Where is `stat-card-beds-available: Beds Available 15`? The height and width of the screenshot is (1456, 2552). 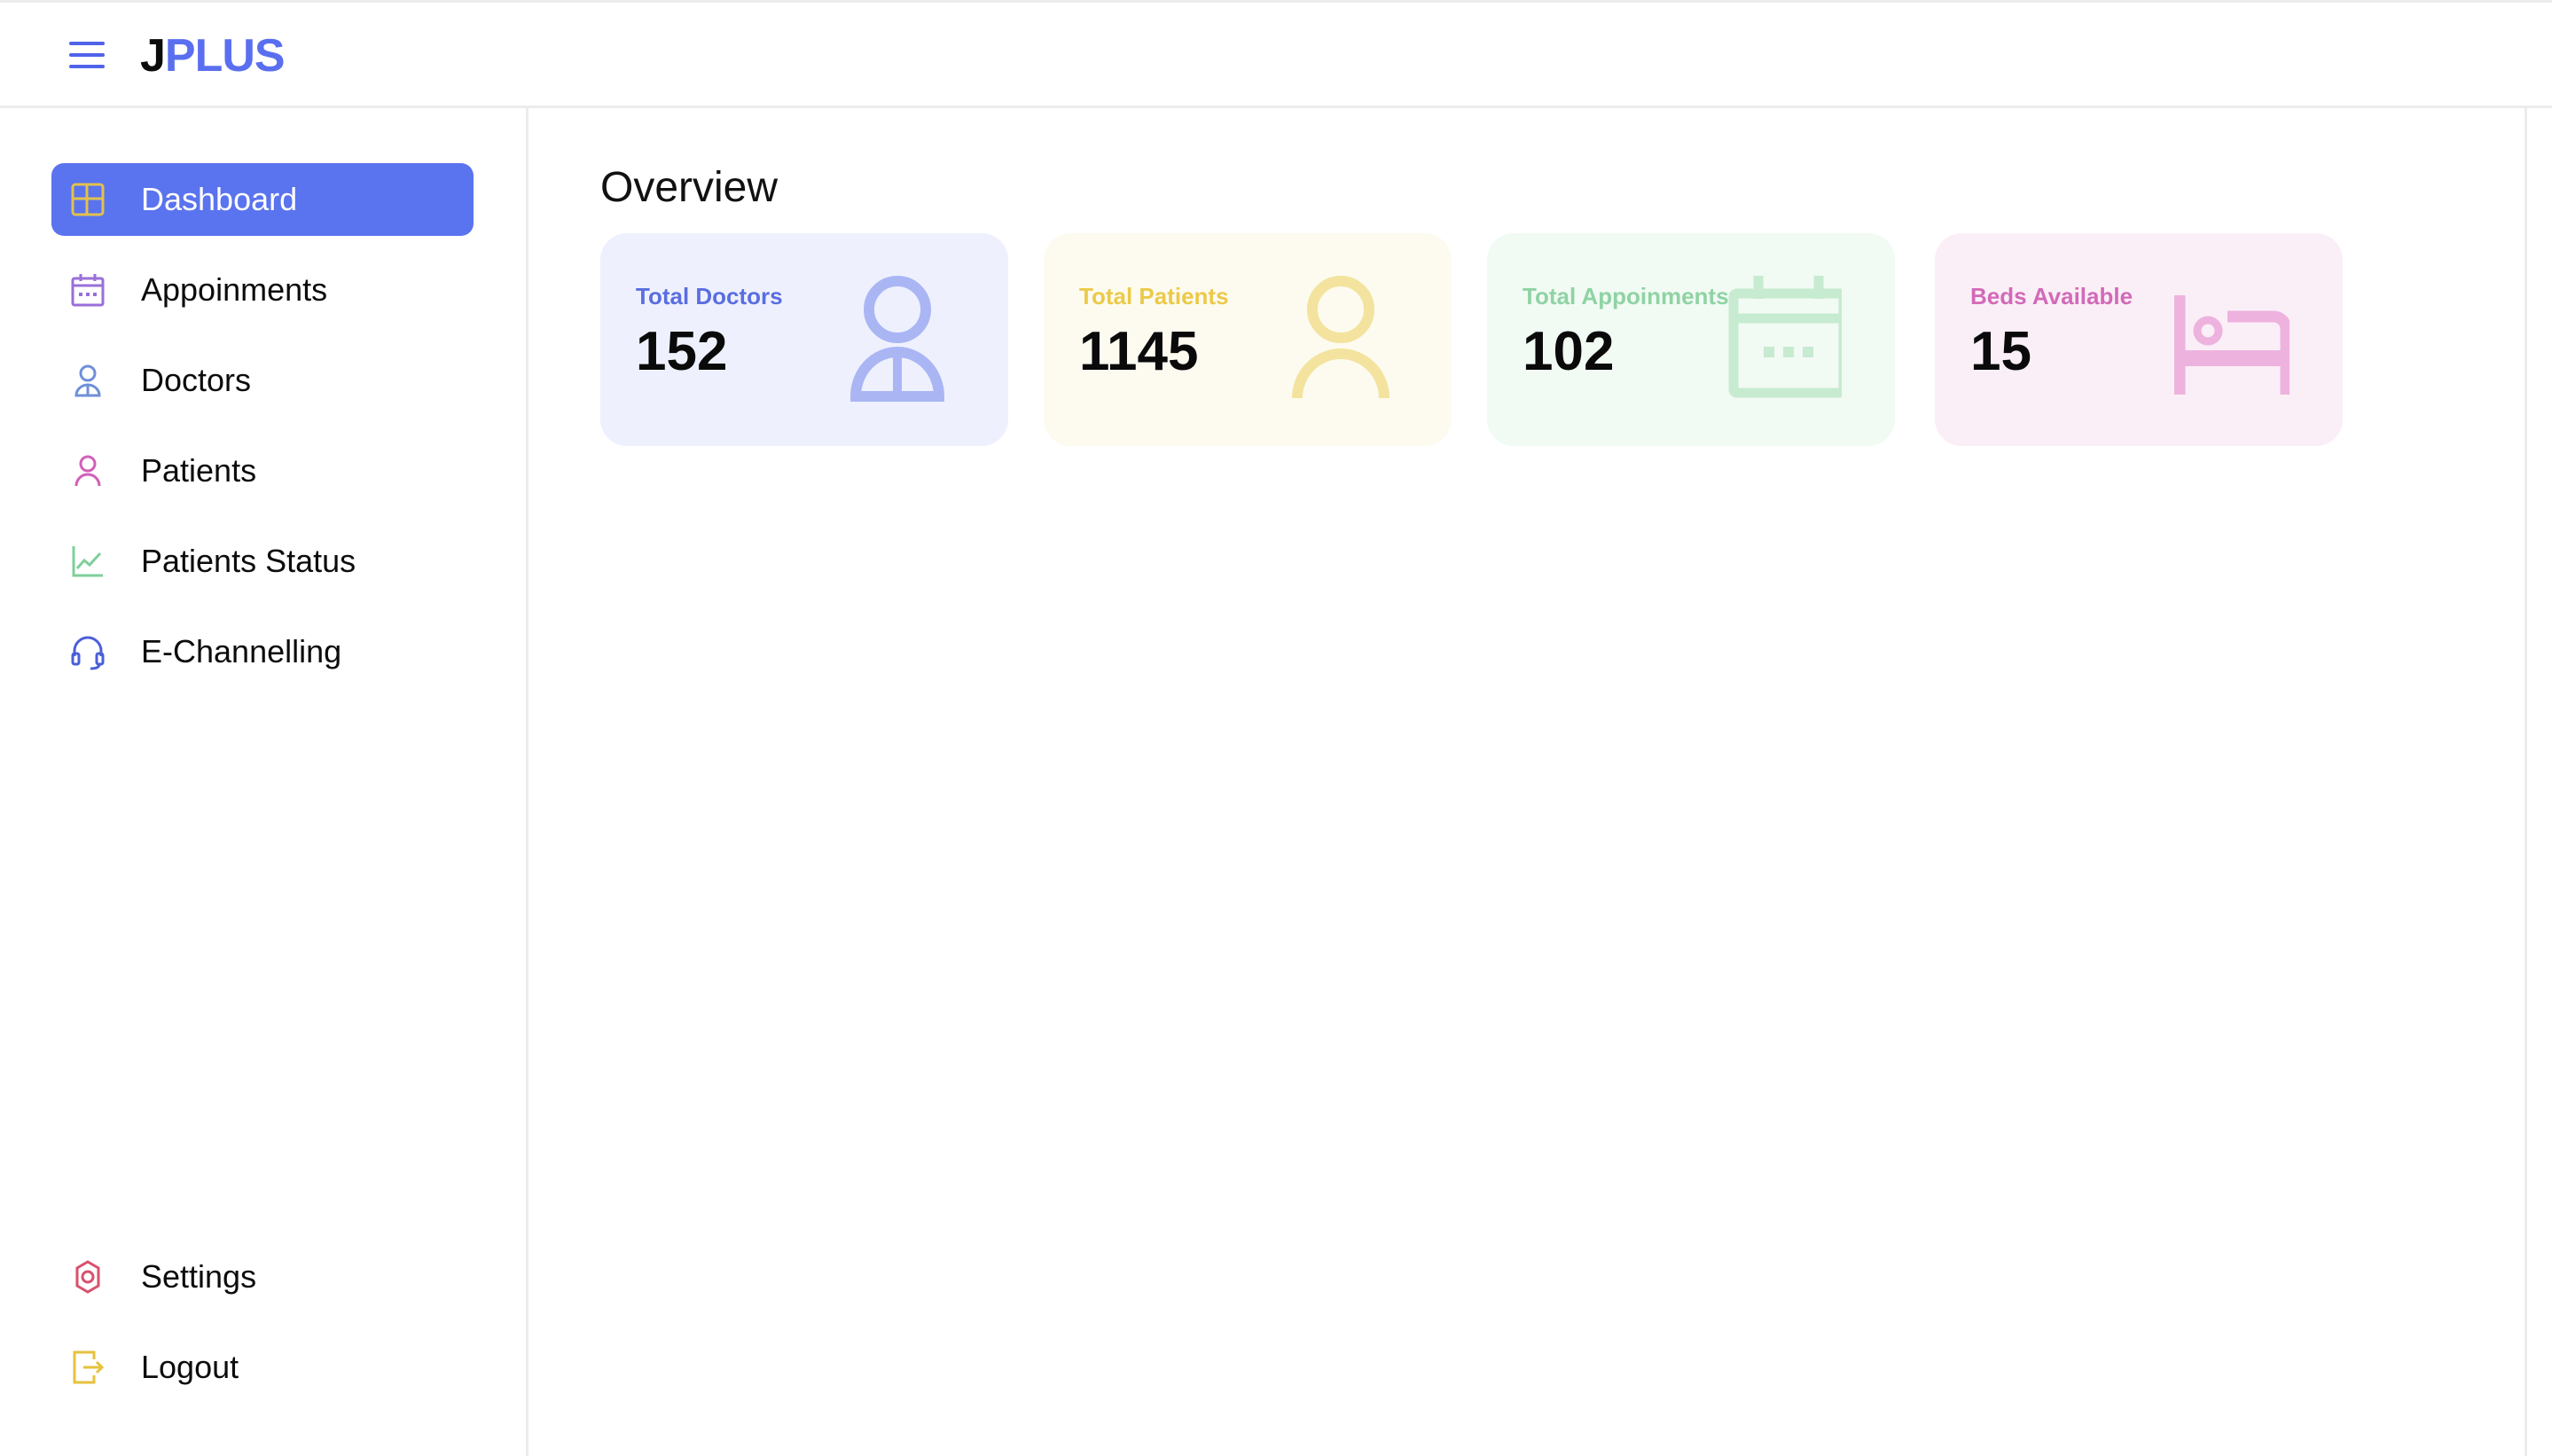 stat-card-beds-available: Beds Available 15 is located at coordinates (2139, 339).